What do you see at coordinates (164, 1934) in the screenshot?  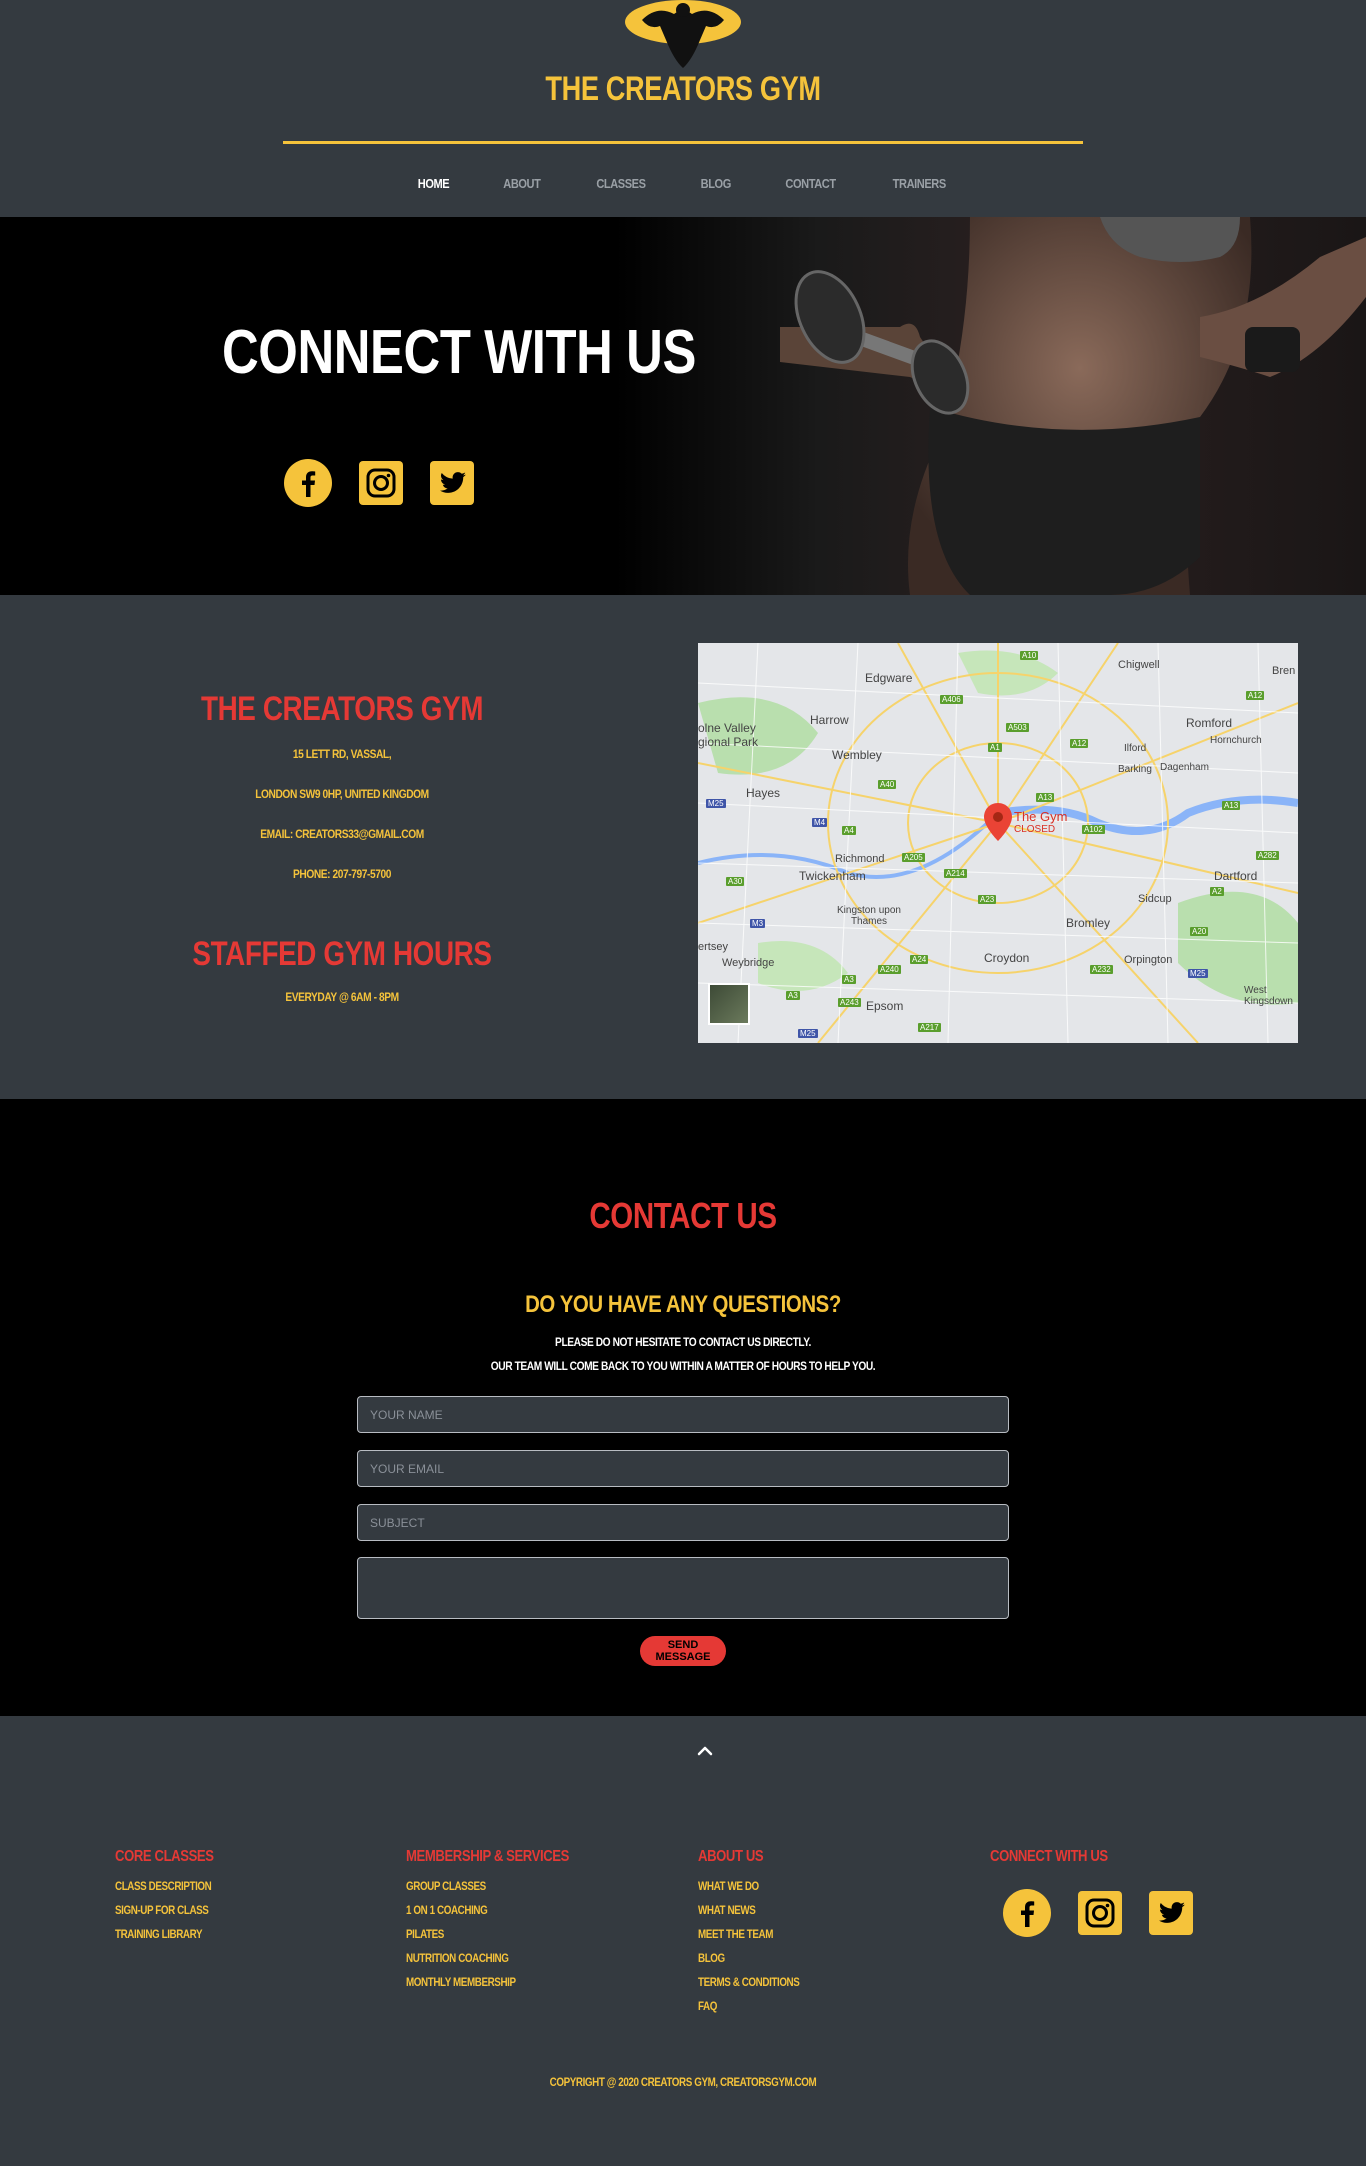 I see `footer-link: TRAINING LIBRARY` at bounding box center [164, 1934].